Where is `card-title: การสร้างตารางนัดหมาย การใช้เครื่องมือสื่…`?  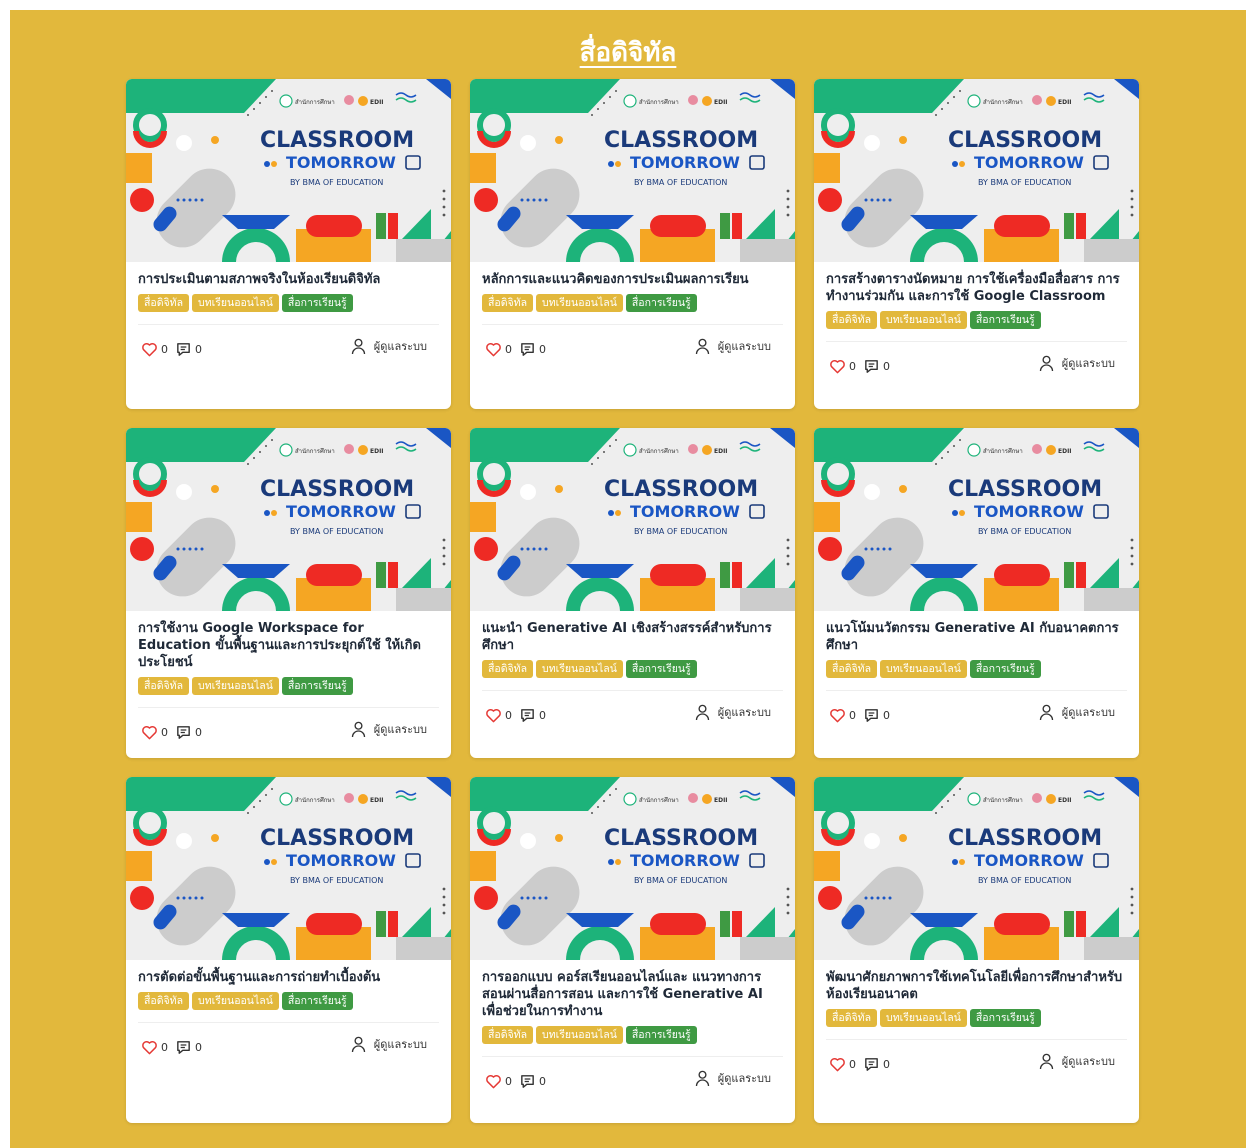
card-title: การสร้างตารางนัดหมาย การใช้เครื่องมือสื่… is located at coordinates (976, 288).